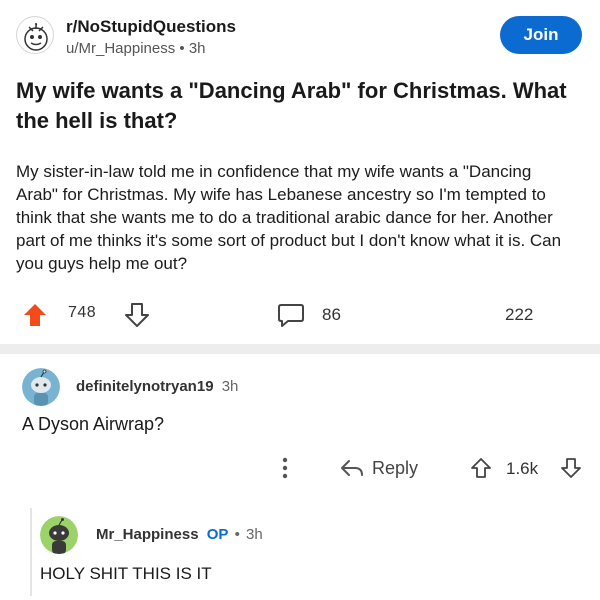 This screenshot has height=600, width=600. What do you see at coordinates (300, 469) in the screenshot?
I see `comment-actions: Reply 1.6k` at bounding box center [300, 469].